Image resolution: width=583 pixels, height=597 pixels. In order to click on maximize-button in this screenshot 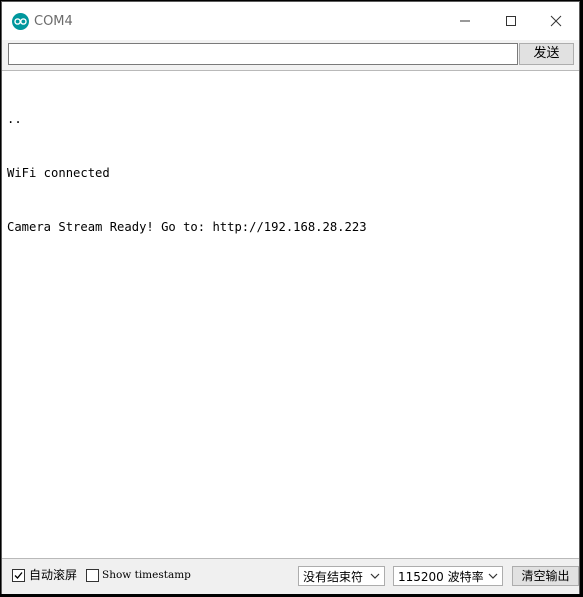, I will do `click(511, 21)`.